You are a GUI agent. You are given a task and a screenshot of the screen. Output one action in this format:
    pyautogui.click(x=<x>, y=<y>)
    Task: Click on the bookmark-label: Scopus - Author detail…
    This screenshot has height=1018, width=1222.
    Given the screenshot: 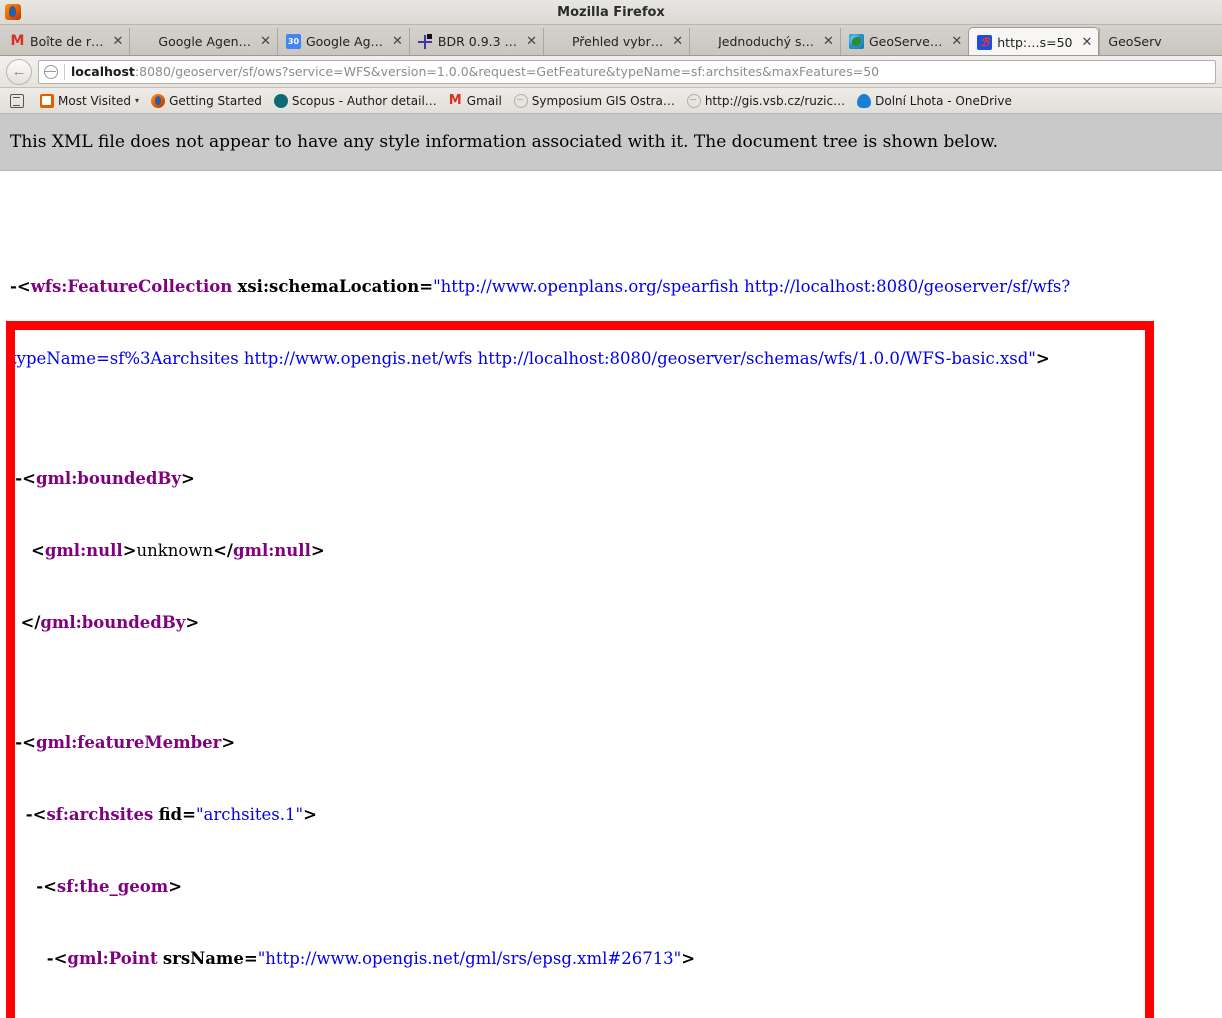 What is the action you would take?
    pyautogui.click(x=364, y=100)
    